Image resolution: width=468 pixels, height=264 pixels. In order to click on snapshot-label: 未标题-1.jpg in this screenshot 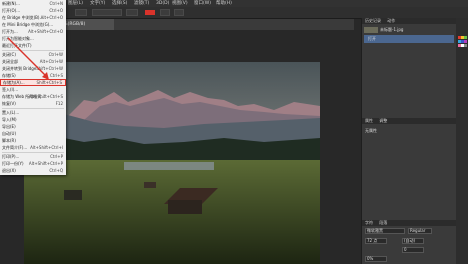, I will do `click(392, 29)`.